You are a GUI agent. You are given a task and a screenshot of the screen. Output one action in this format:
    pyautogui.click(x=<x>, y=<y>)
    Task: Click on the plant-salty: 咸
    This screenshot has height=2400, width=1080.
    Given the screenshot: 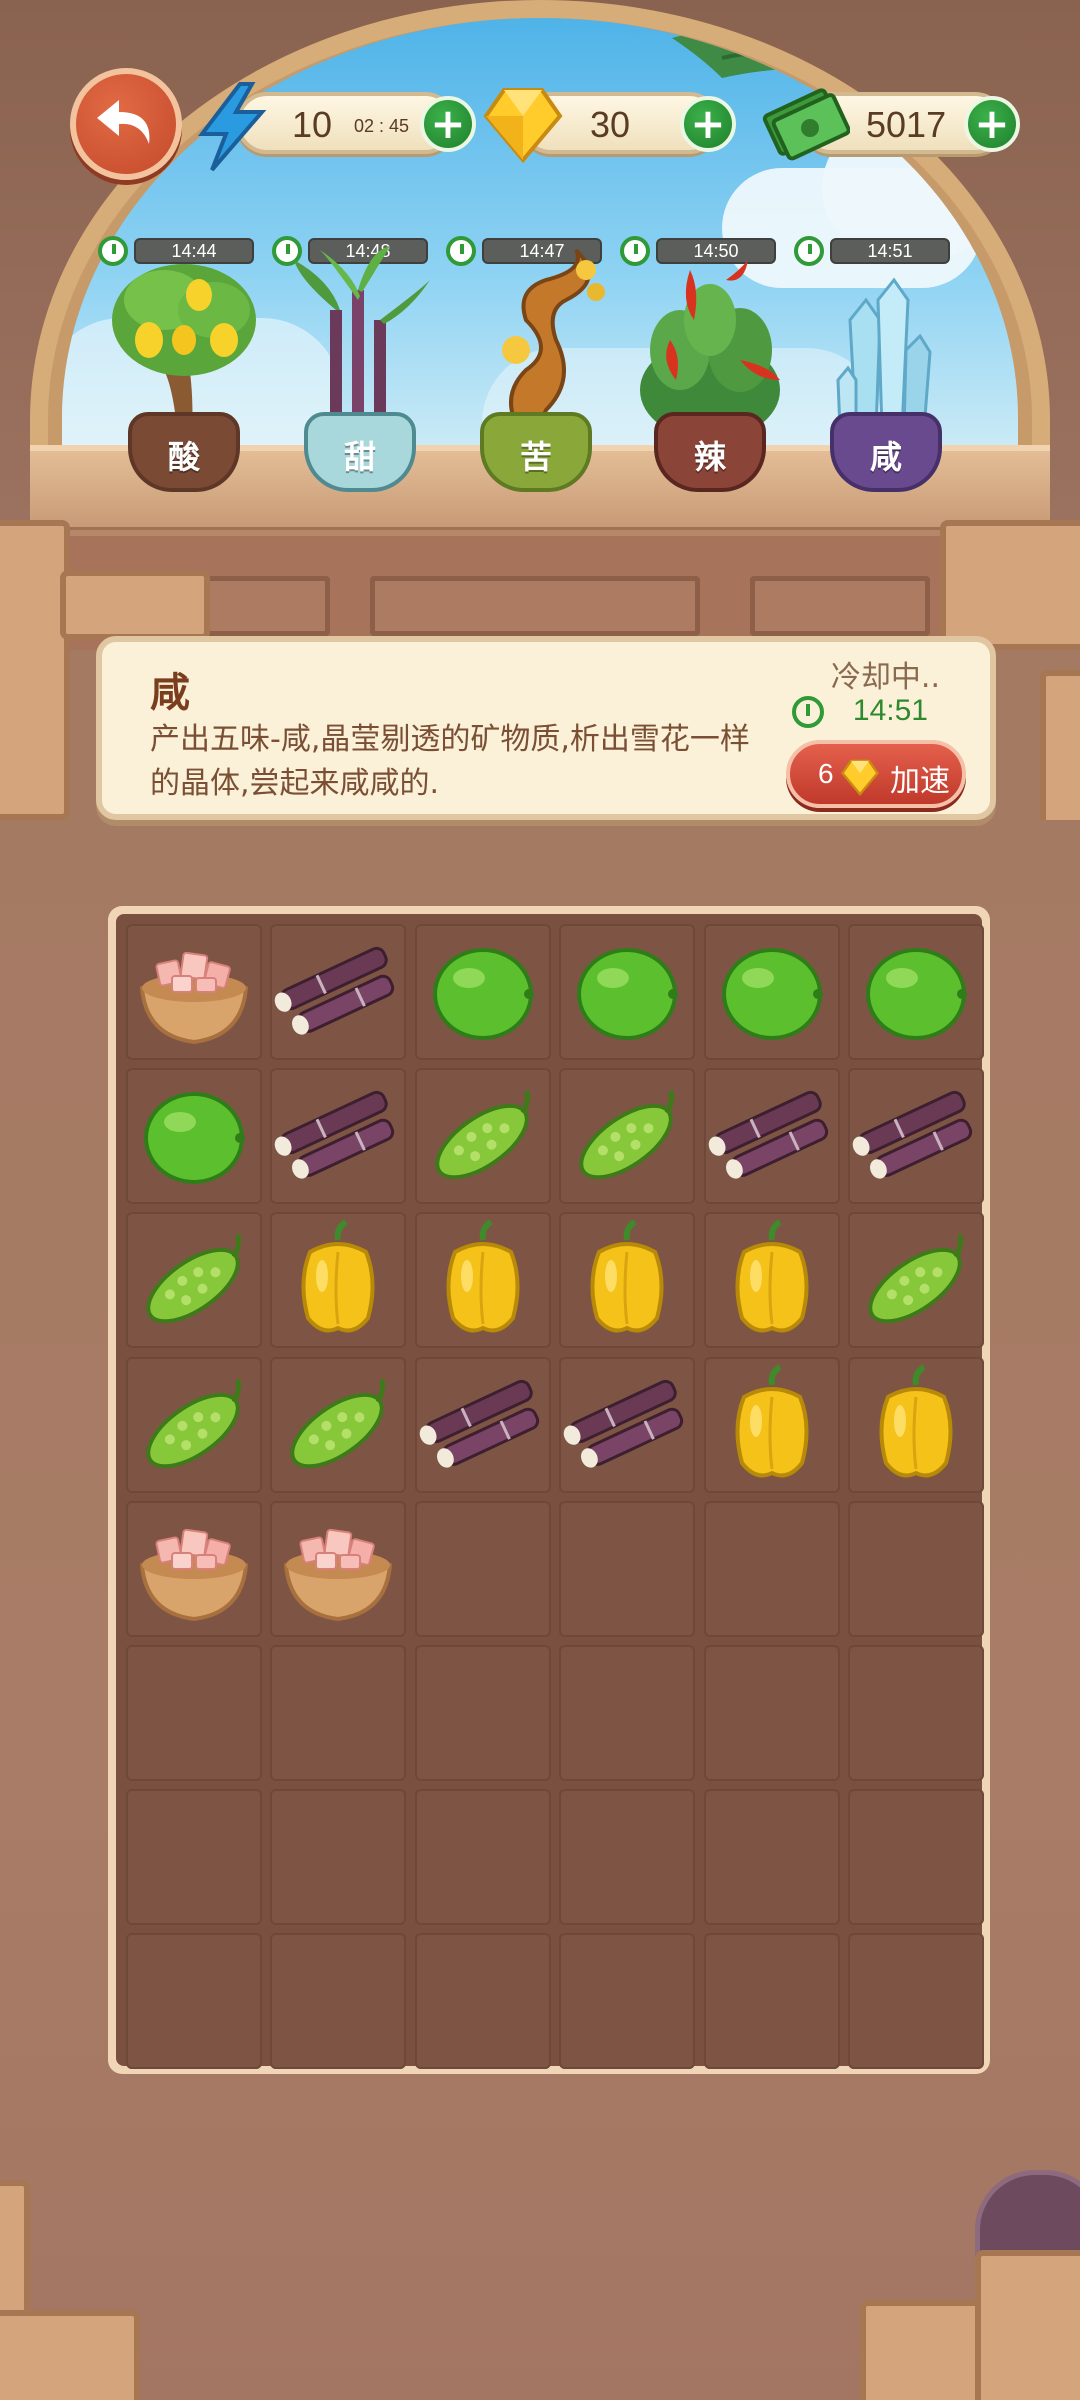 What is the action you would take?
    pyautogui.click(x=886, y=370)
    